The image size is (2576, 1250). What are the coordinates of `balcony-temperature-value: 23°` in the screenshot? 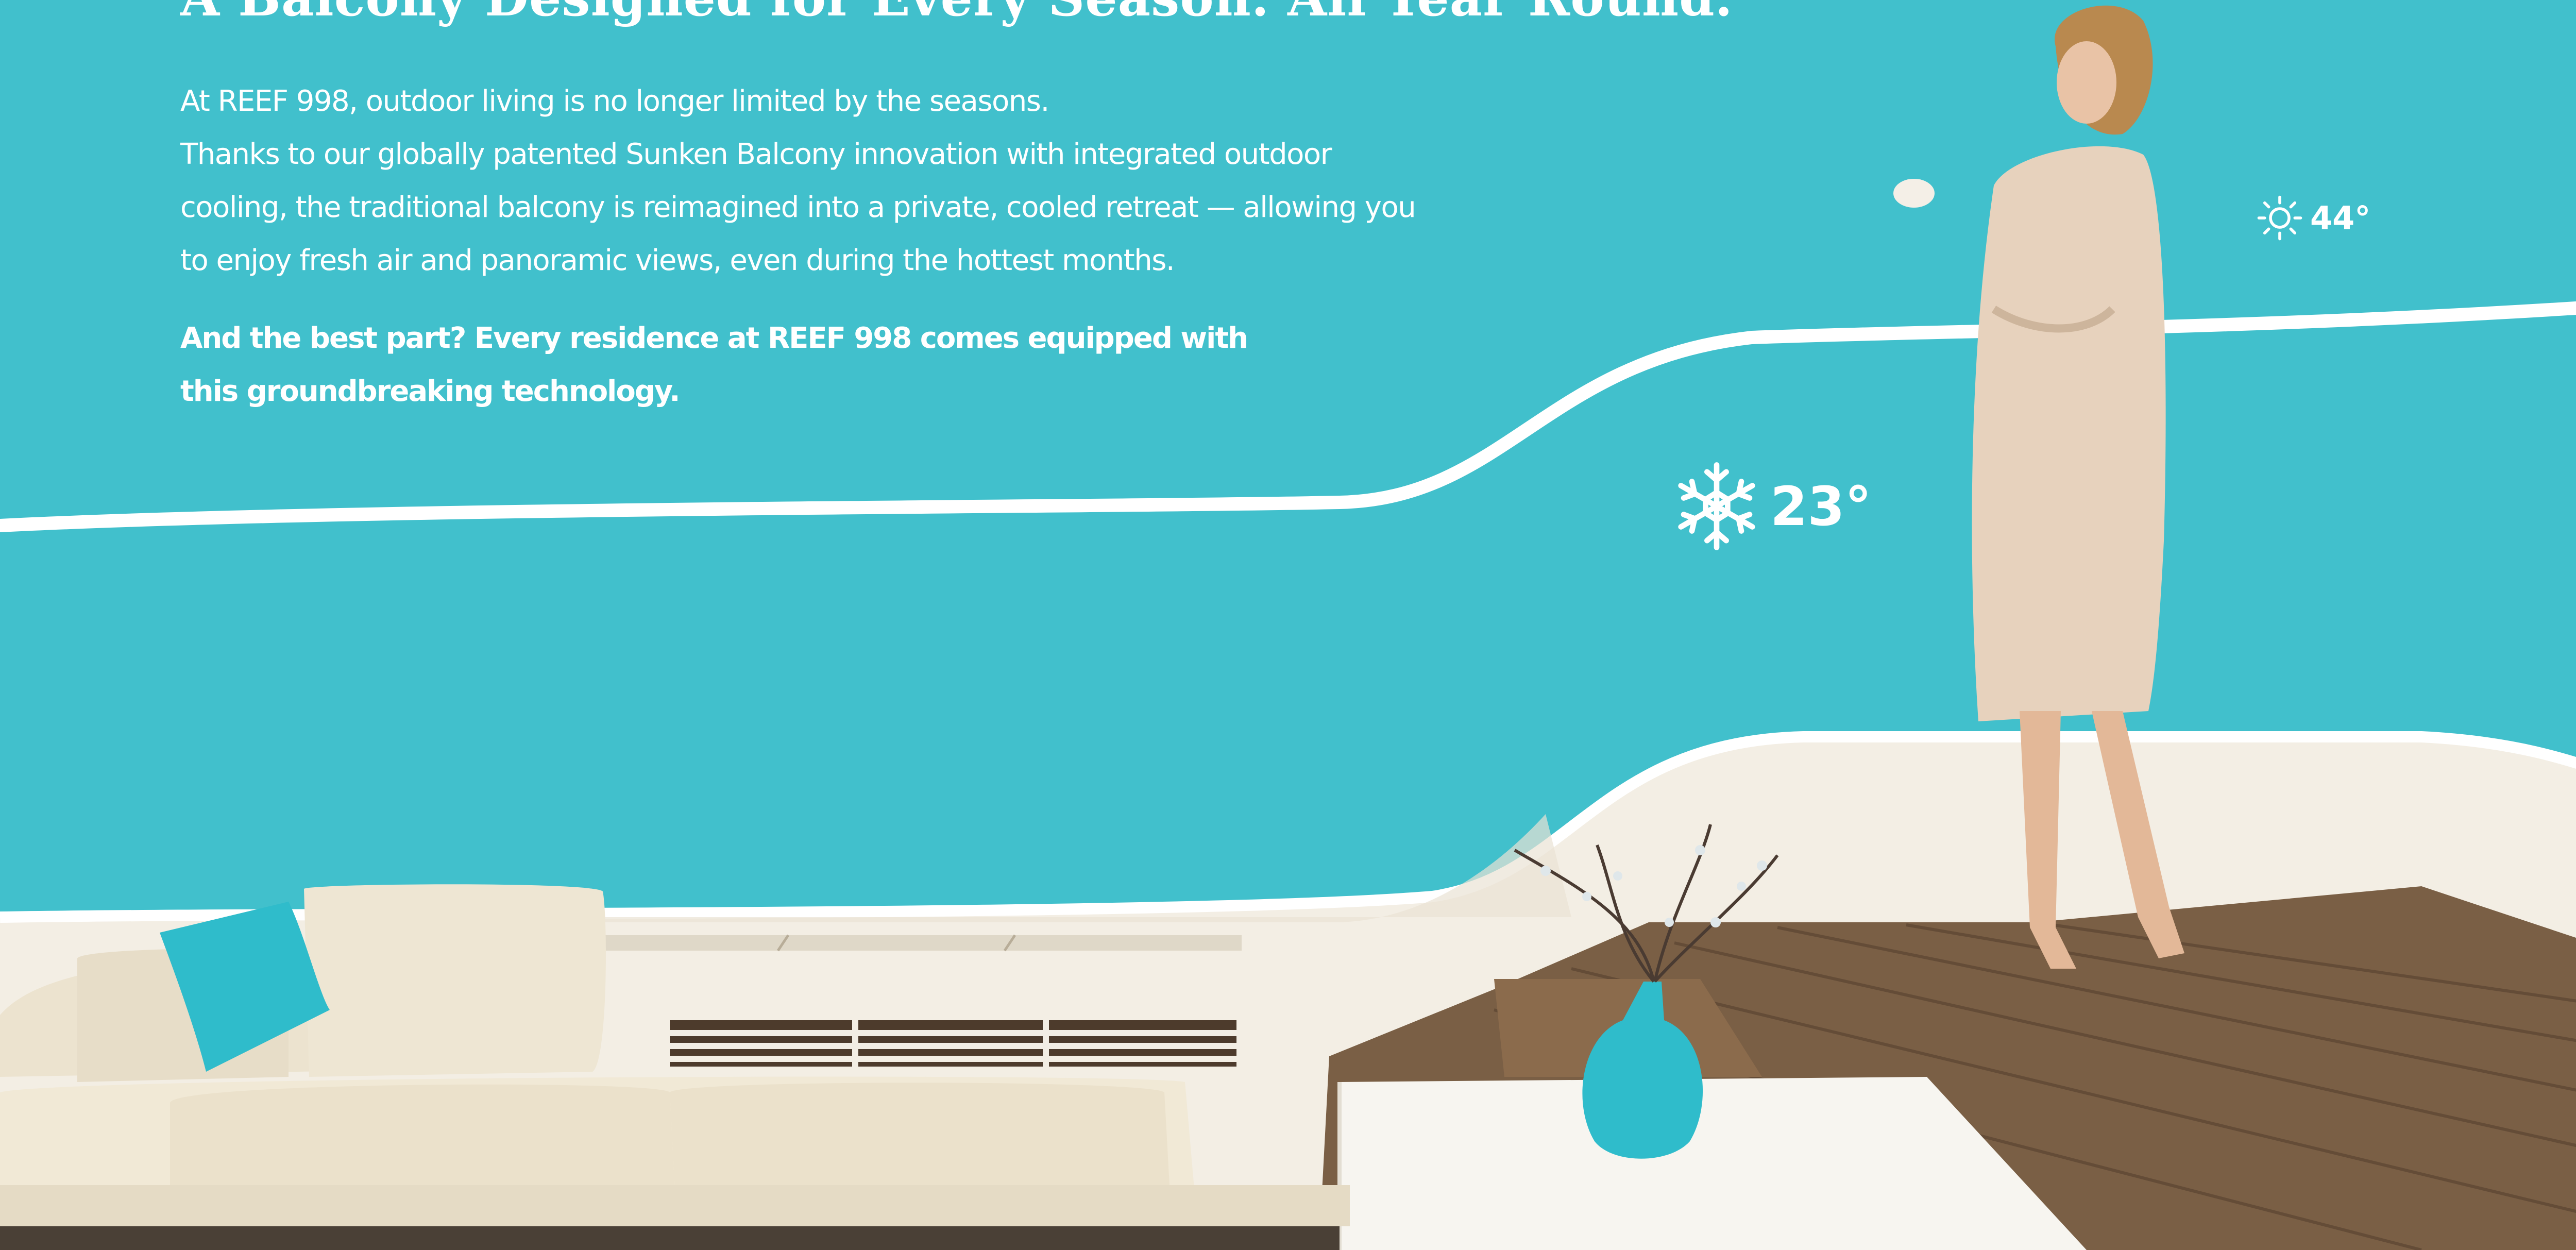 It's located at (1821, 506).